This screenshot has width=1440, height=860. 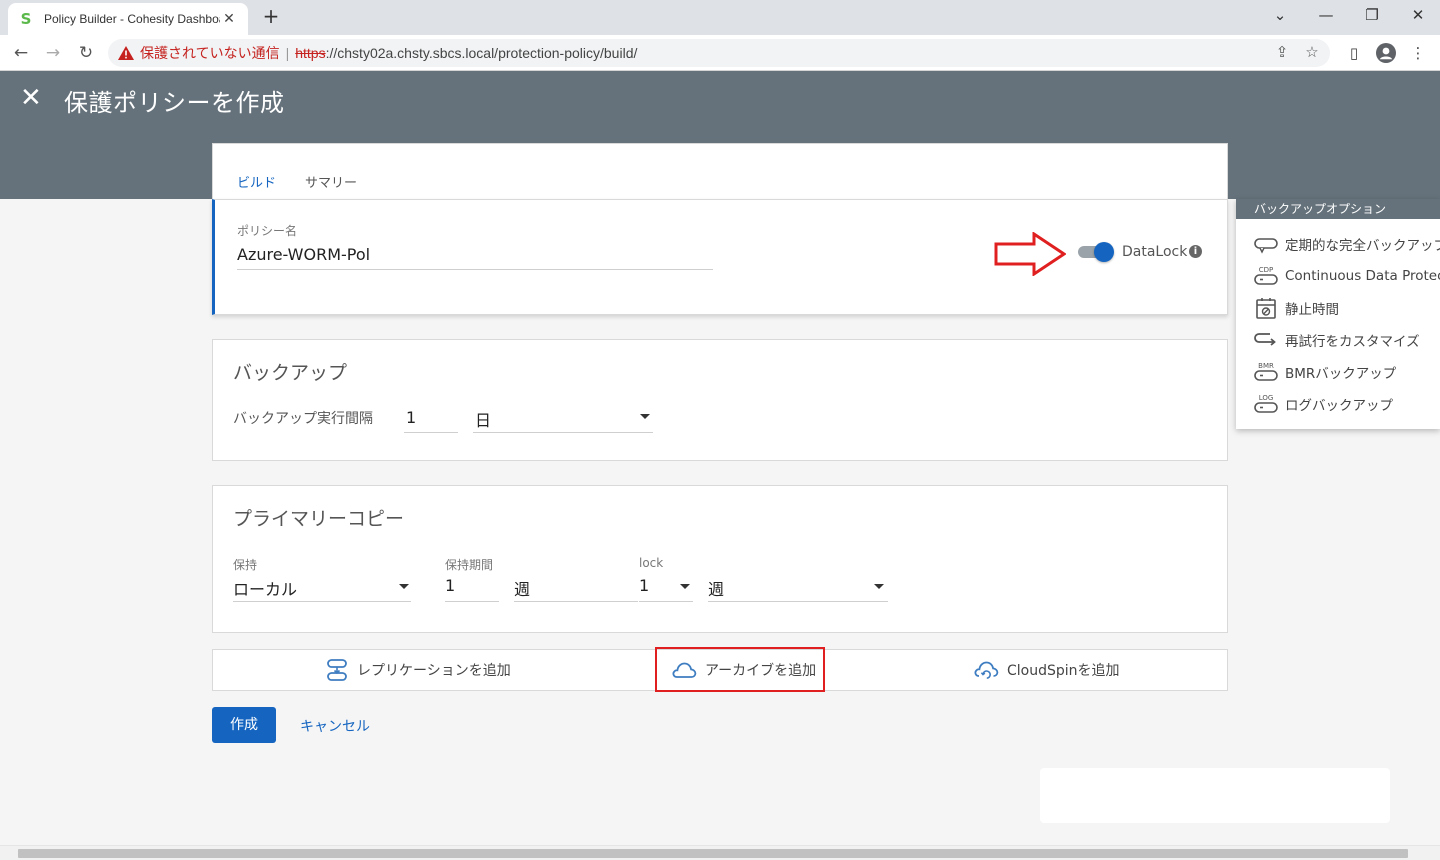 What do you see at coordinates (271, 17) in the screenshot?
I see `new-tab-button: +` at bounding box center [271, 17].